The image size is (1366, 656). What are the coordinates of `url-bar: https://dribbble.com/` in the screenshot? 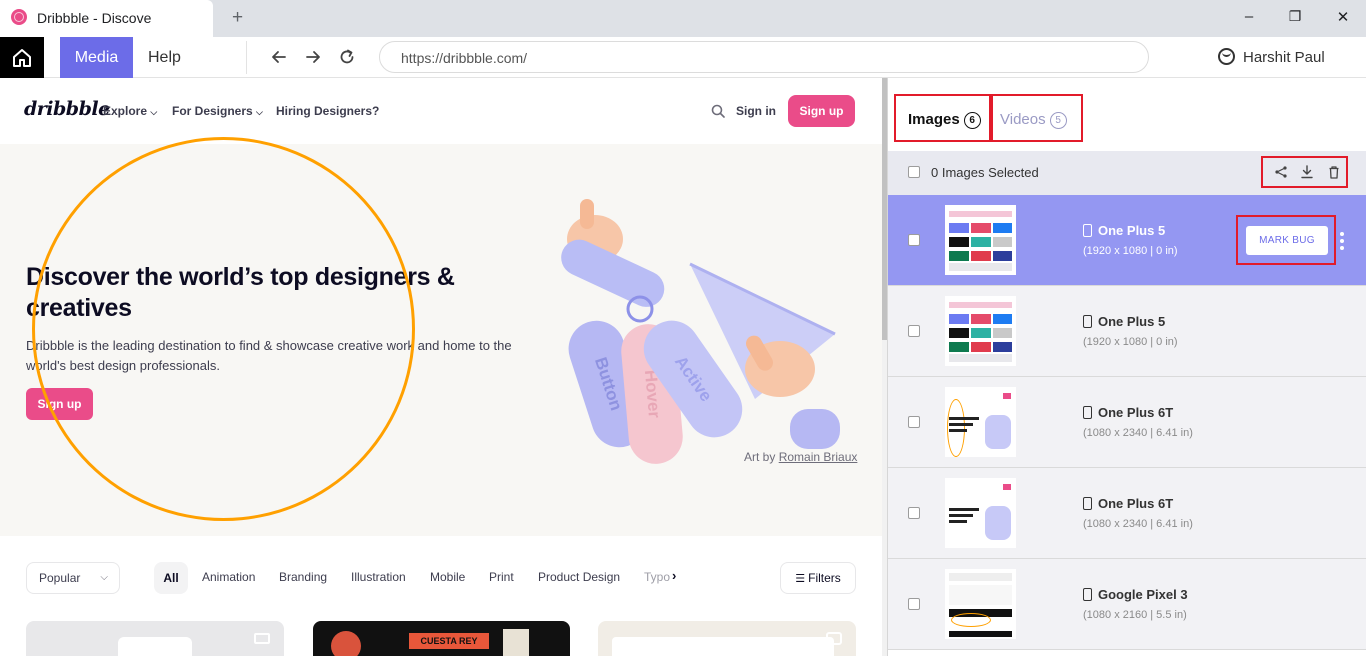 It's located at (764, 57).